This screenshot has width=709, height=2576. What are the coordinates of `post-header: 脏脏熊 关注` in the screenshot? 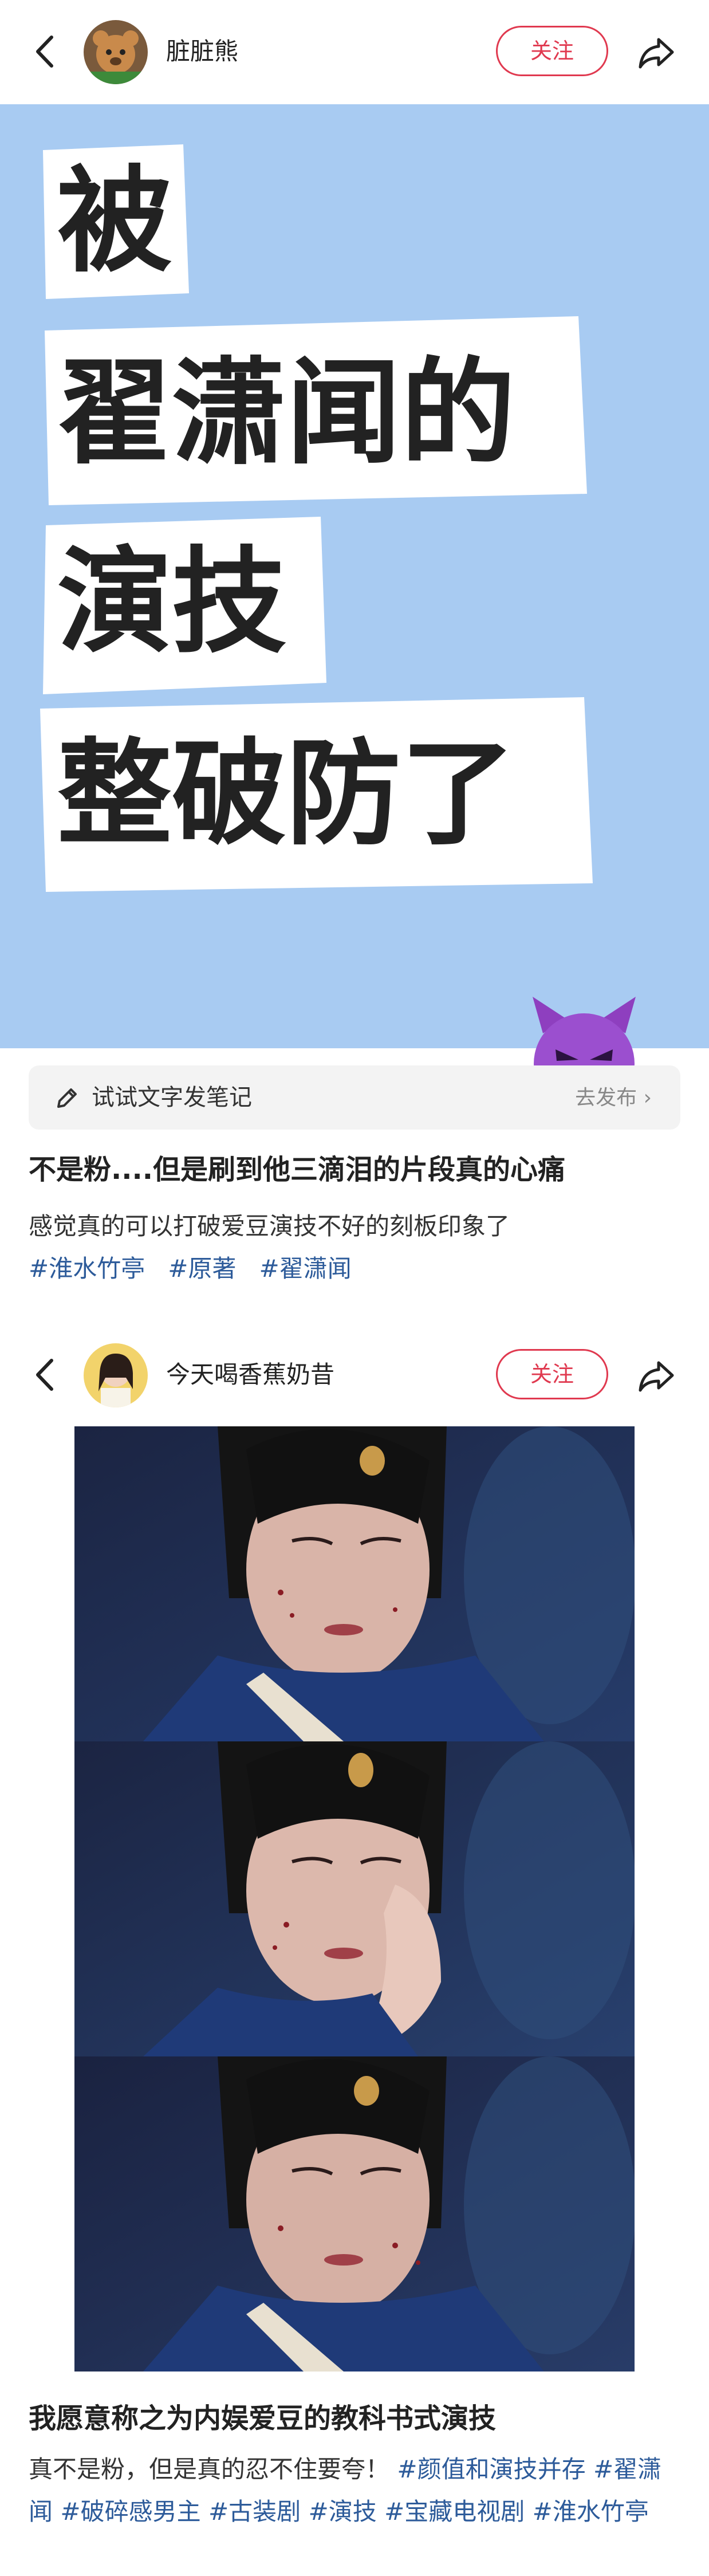 It's located at (354, 51).